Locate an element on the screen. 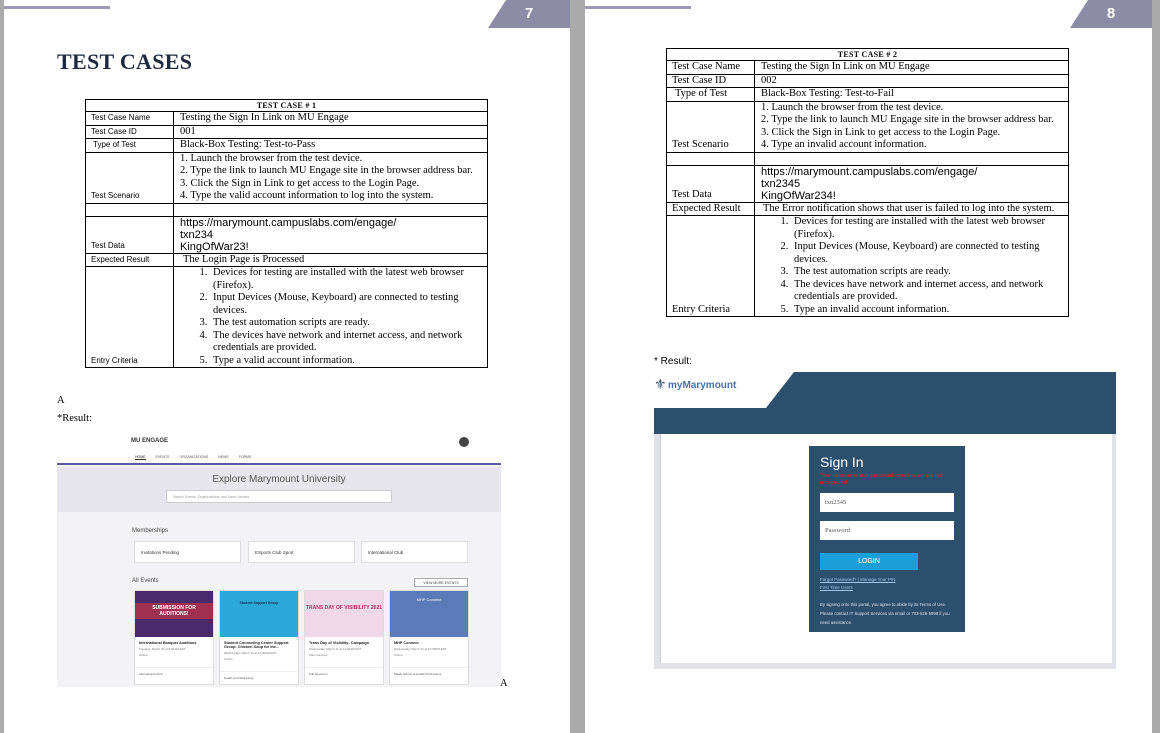 Image resolution: width=1160 pixels, height=733 pixels. membership-item: Invitations Pending is located at coordinates (187, 552).